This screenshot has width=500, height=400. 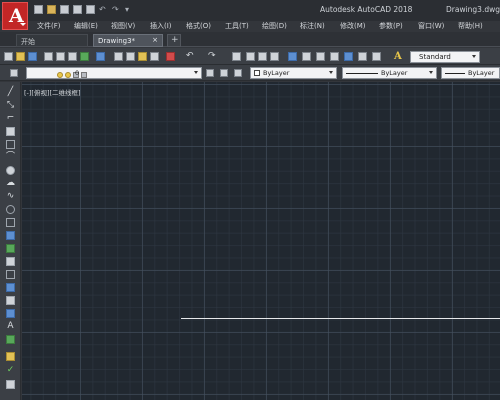 I want to click on print-icon, so click(x=90, y=9).